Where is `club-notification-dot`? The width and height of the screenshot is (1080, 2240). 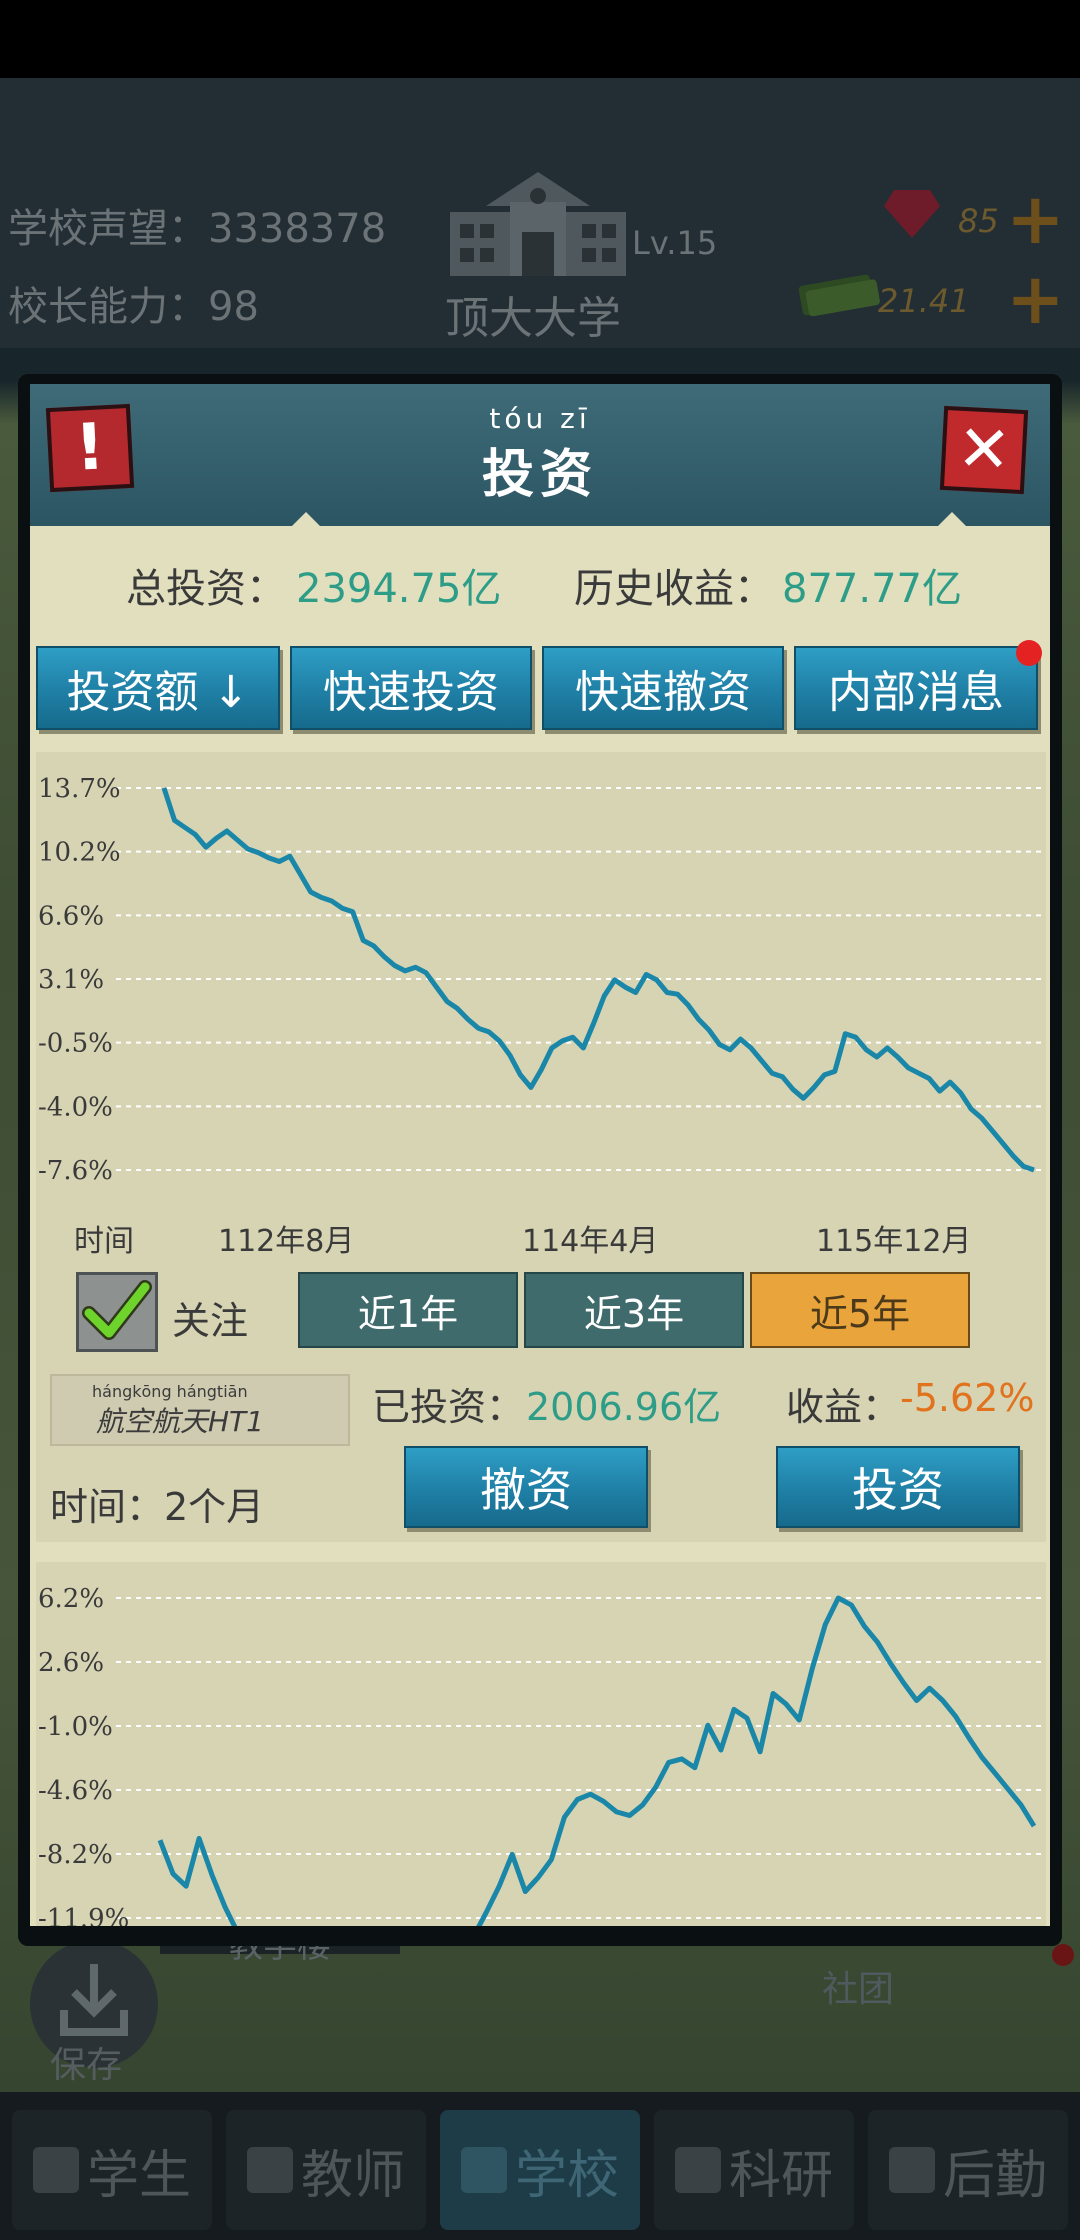
club-notification-dot is located at coordinates (1063, 1955).